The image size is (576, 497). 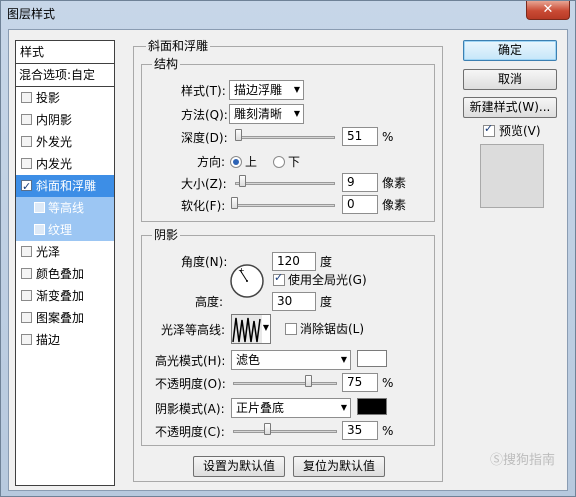 I want to click on angle-dial-icon: +, so click(x=247, y=281).